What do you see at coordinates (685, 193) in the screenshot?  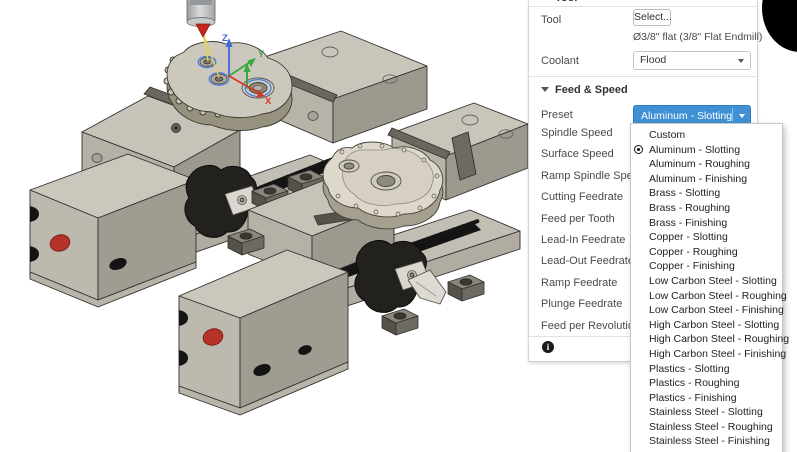 I see `preset-option-label: Brass - Slotting` at bounding box center [685, 193].